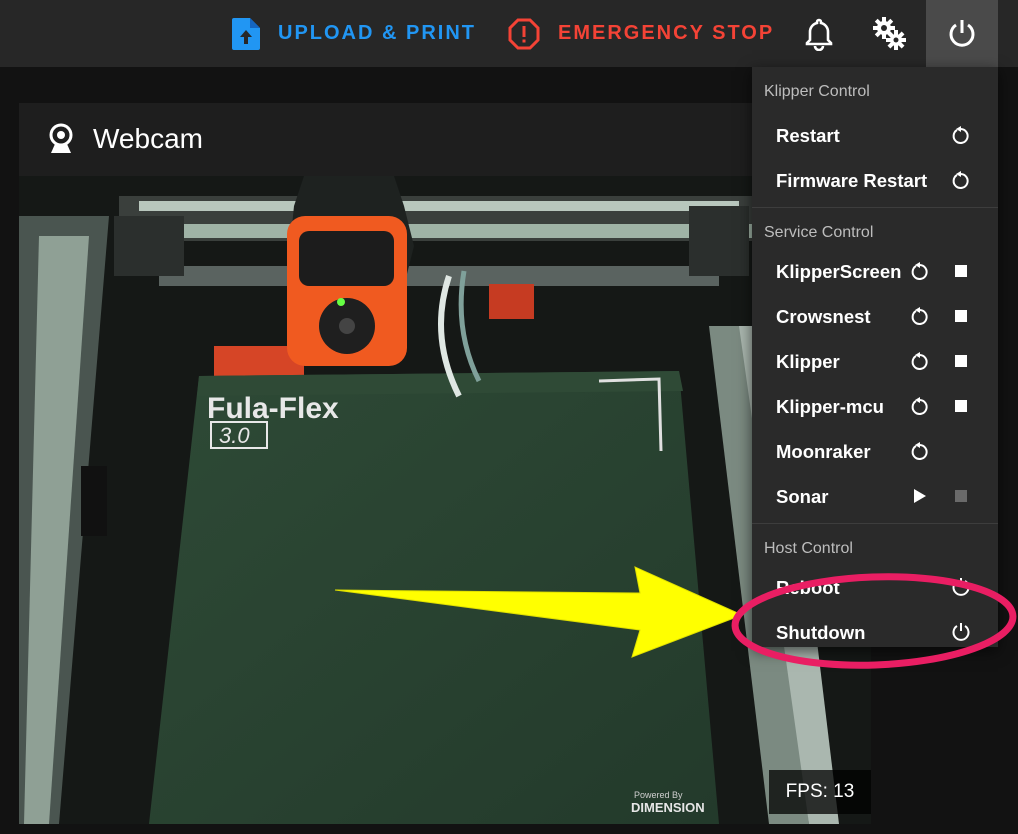  Describe the element at coordinates (802, 496) in the screenshot. I see `menu-item-label: Sonar` at that location.